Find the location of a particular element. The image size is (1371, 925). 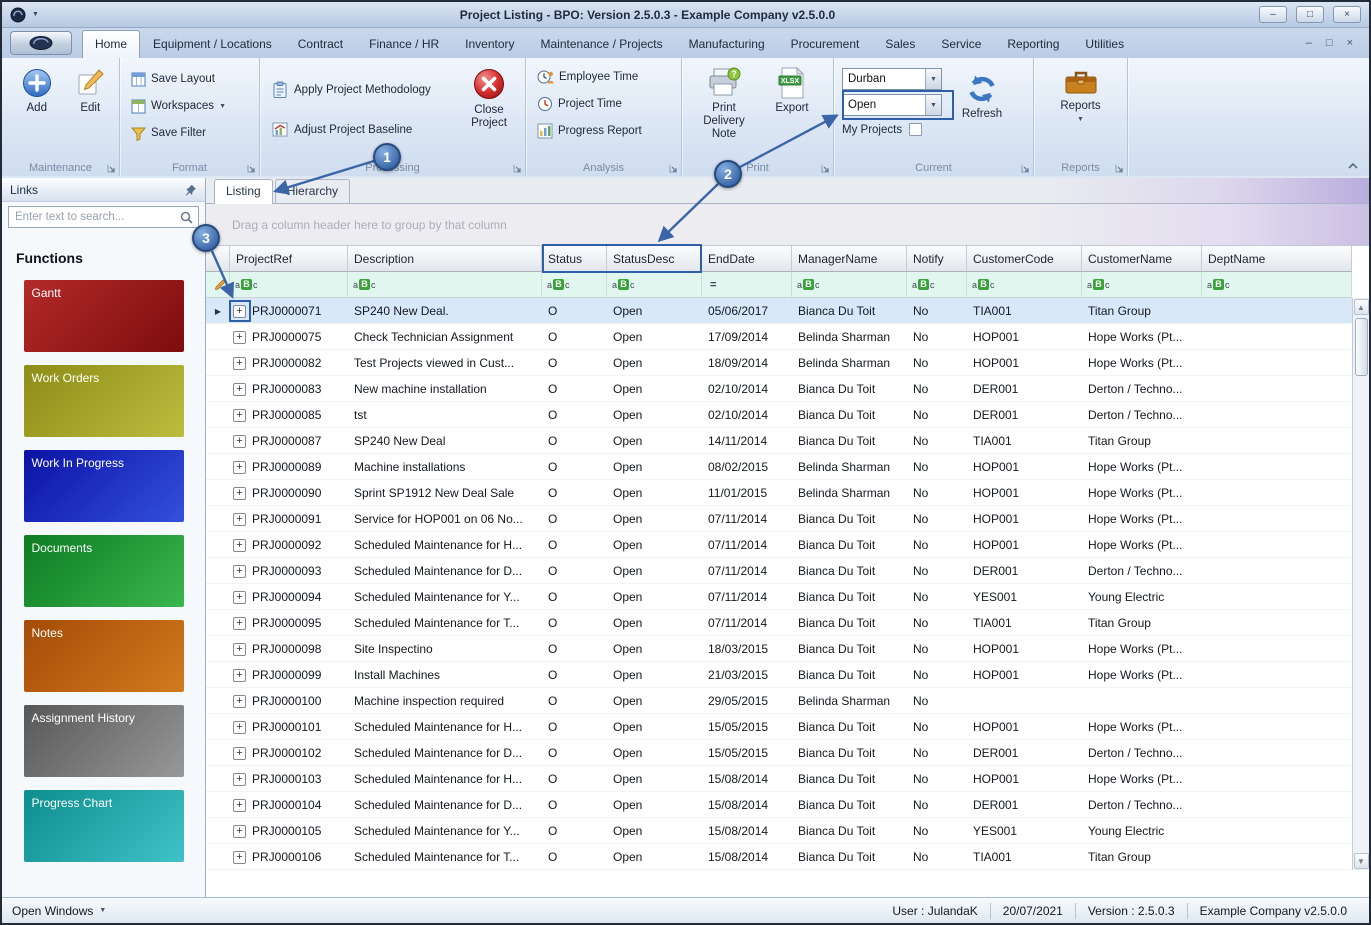

column-header-enddate: EndDate is located at coordinates (747, 259).